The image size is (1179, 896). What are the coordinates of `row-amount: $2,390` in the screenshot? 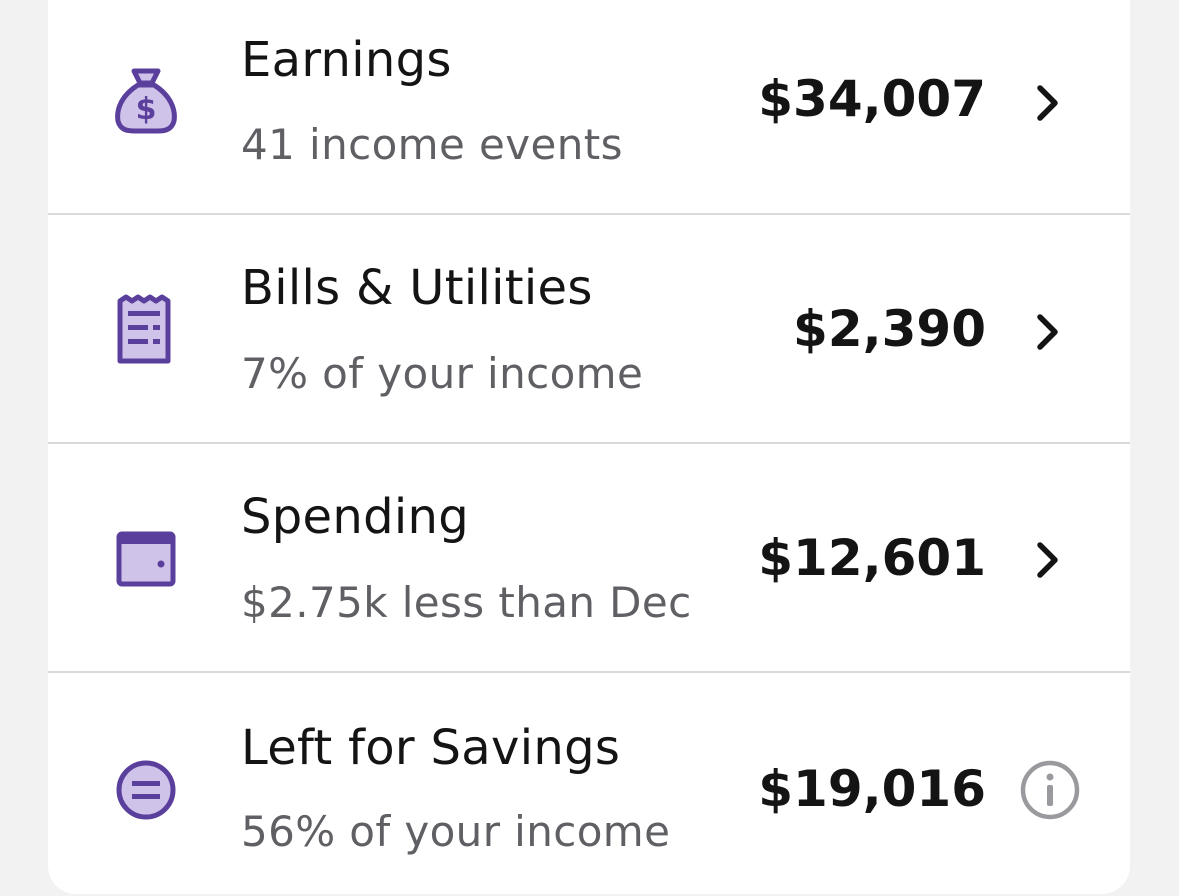 It's located at (889, 329).